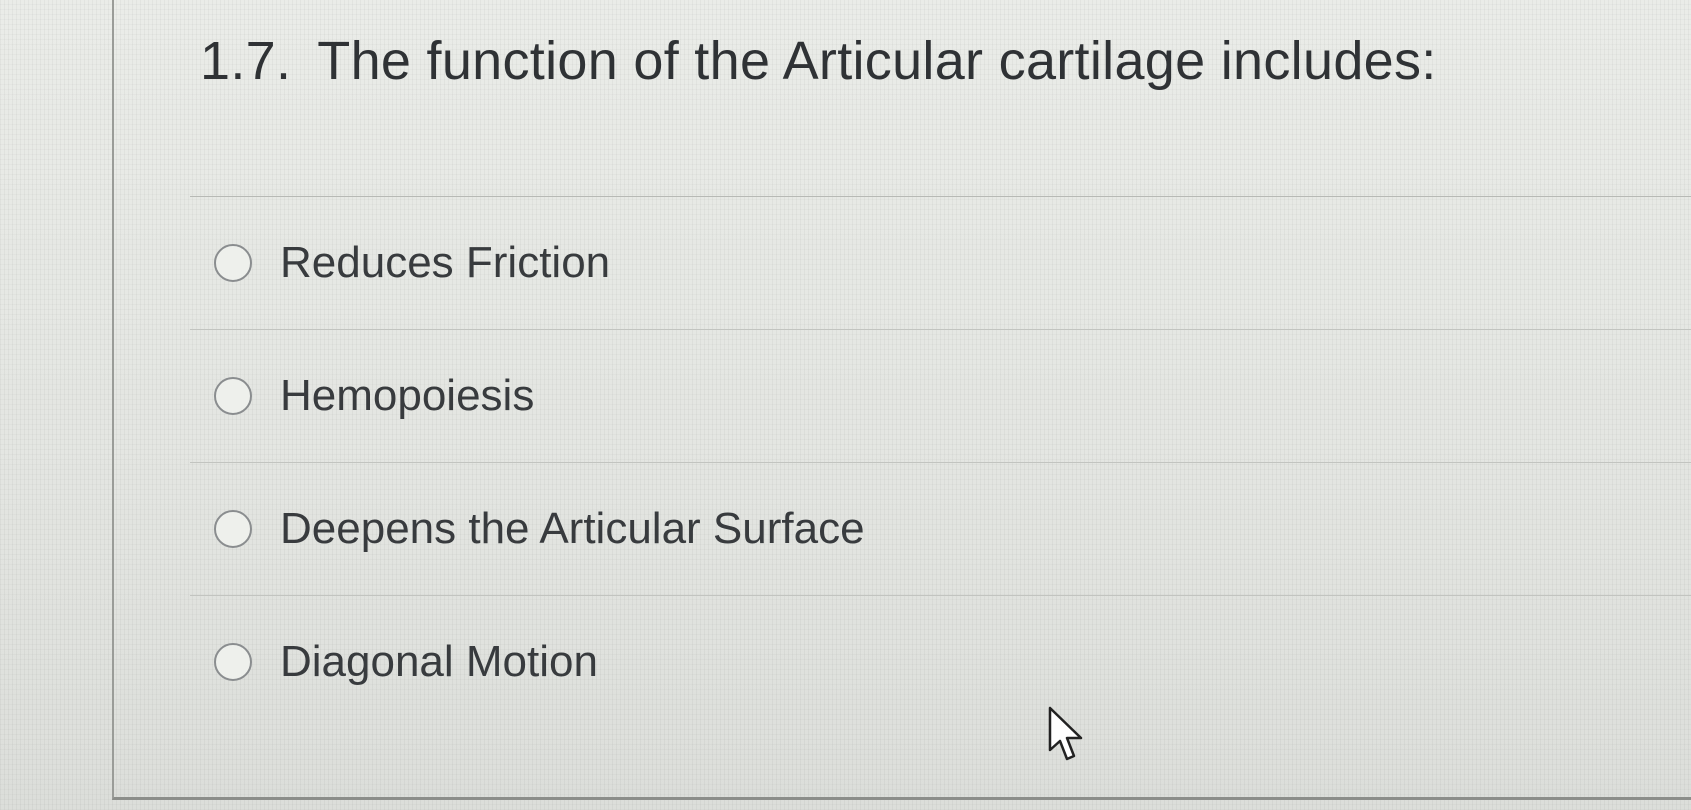 This screenshot has height=810, width=1691. What do you see at coordinates (407, 395) in the screenshot?
I see `answer-label: Hemopoiesis` at bounding box center [407, 395].